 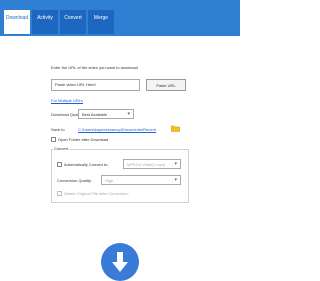 I want to click on download-button, so click(x=120, y=262).